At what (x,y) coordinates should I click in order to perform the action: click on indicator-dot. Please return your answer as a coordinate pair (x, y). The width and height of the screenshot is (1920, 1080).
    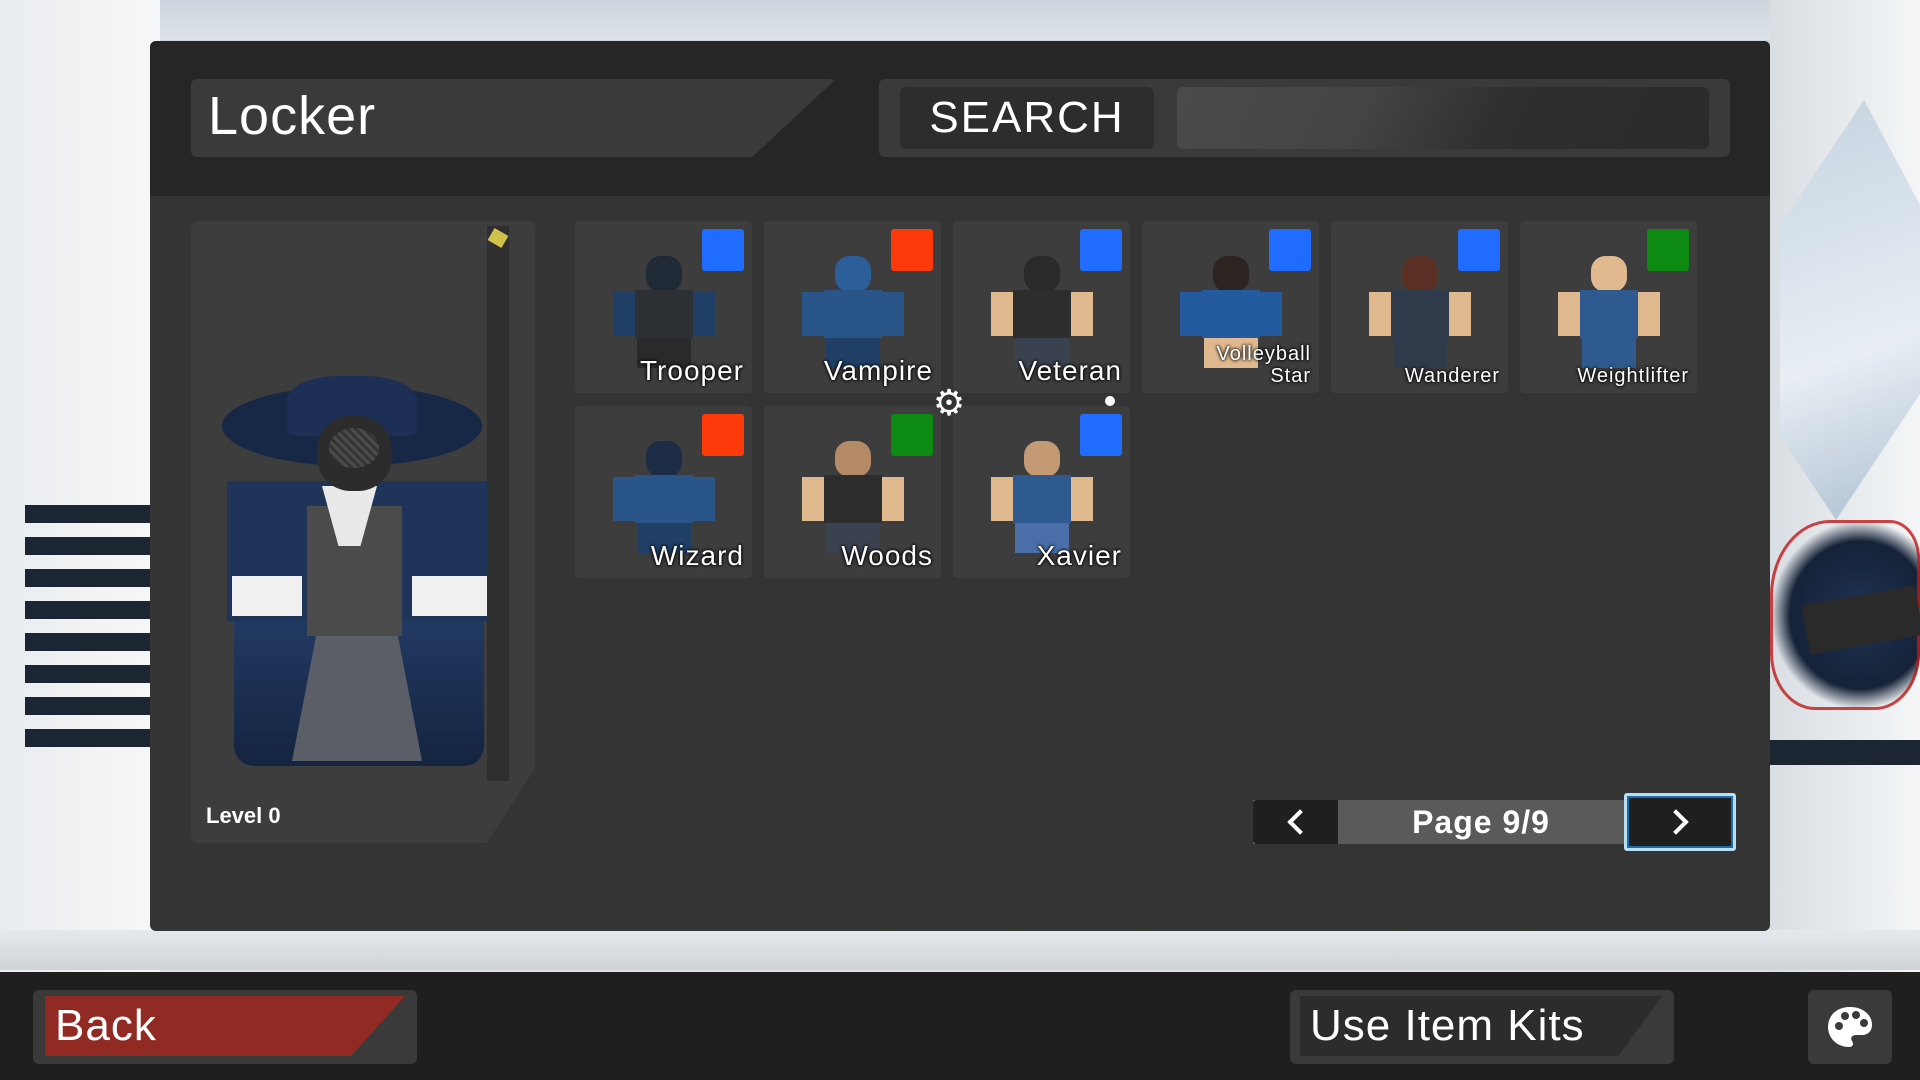
    Looking at the image, I should click on (1110, 401).